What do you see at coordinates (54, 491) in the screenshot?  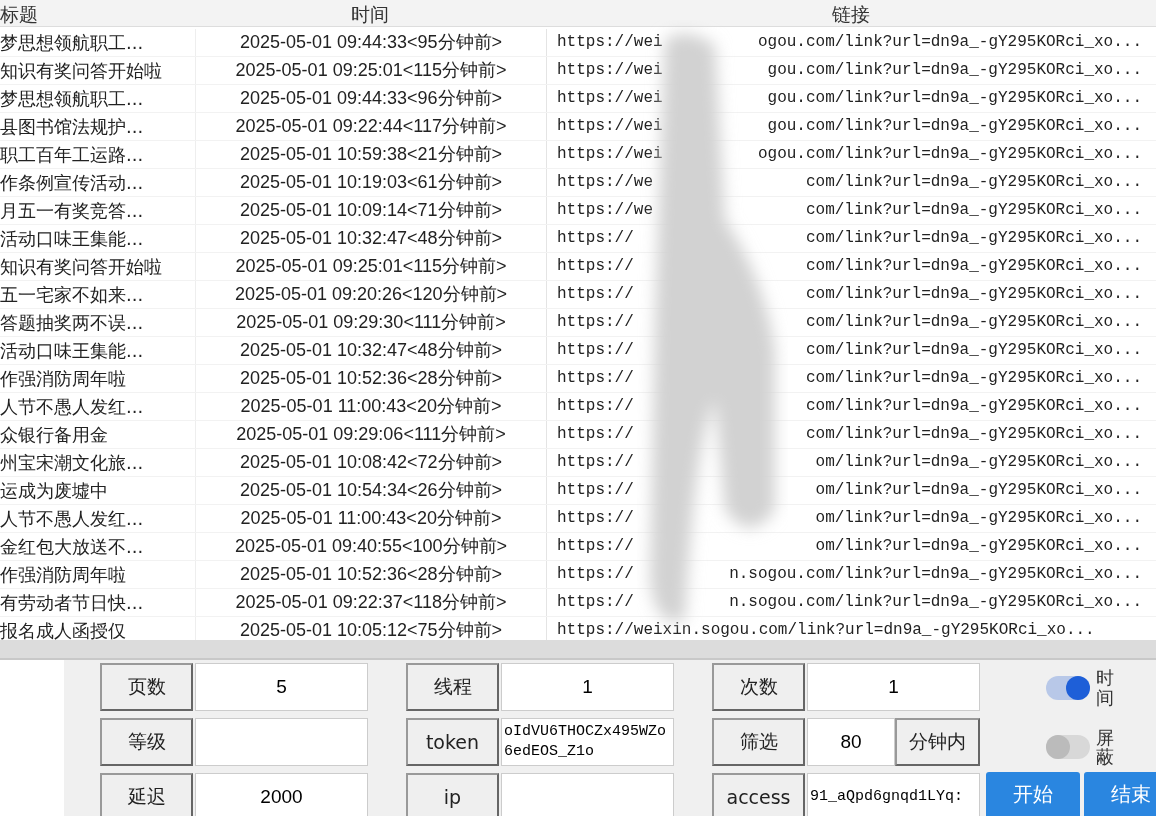 I see `table-cell-text: 运成为废墟中` at bounding box center [54, 491].